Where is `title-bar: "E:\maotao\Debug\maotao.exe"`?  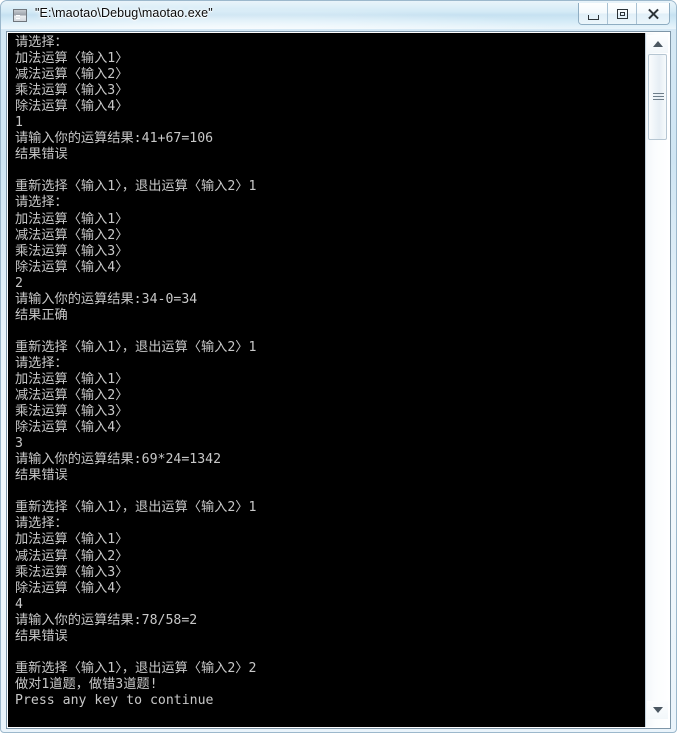
title-bar: "E:\maotao\Debug\maotao.exe" is located at coordinates (338, 15).